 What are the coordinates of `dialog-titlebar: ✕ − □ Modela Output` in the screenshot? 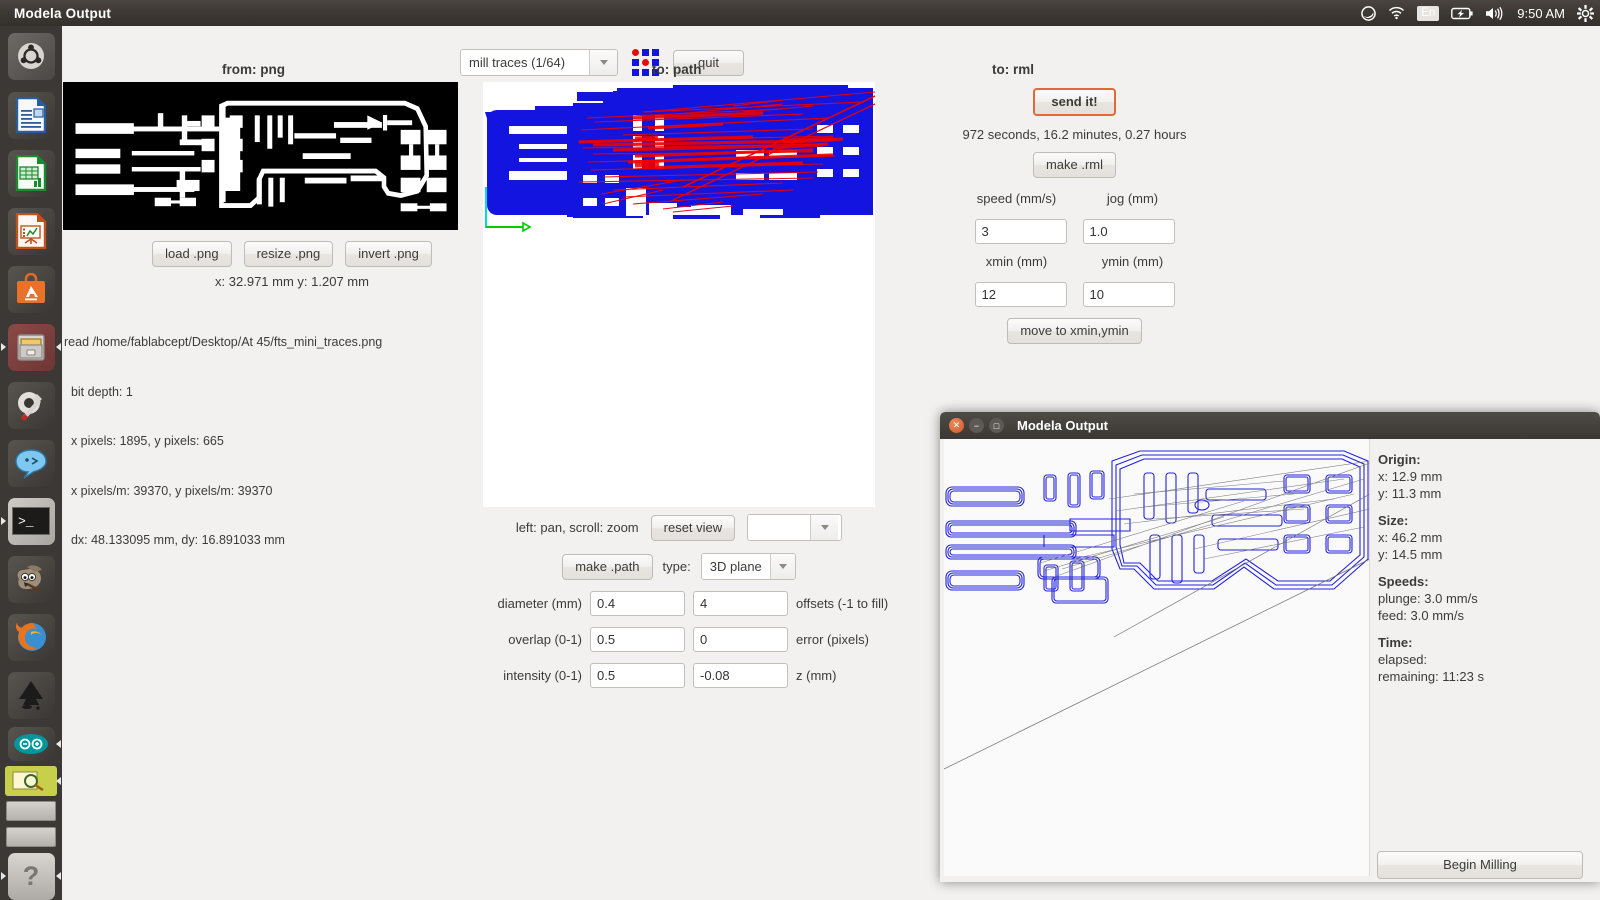 It's located at (1270, 425).